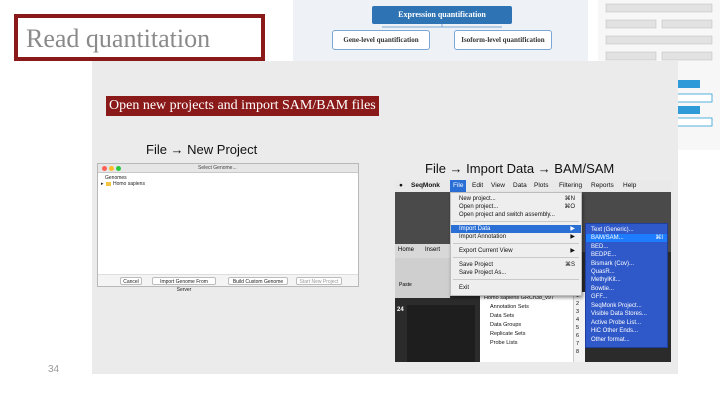 This screenshot has height=405, width=720. What do you see at coordinates (541, 186) in the screenshot?
I see `menu-plots: Plots` at bounding box center [541, 186].